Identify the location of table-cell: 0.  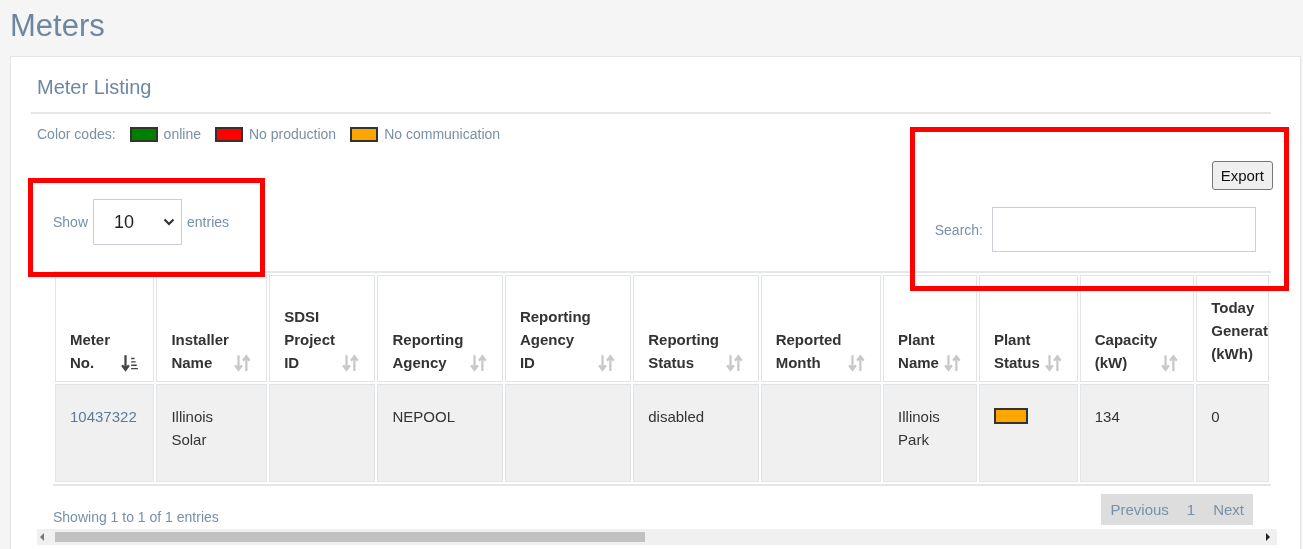
(1232, 433).